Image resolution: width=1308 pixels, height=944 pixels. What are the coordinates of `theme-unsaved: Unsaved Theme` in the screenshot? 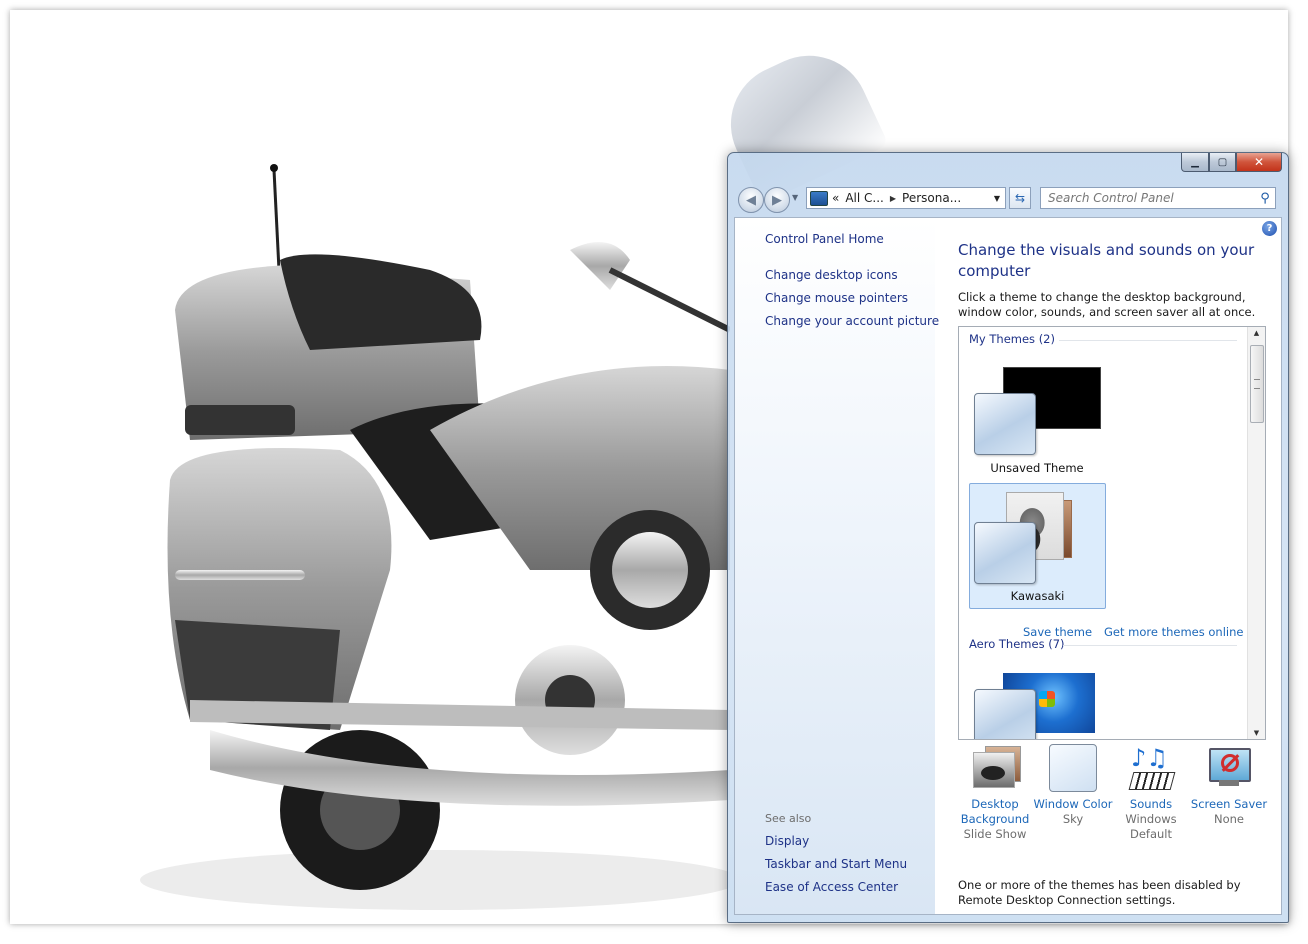 It's located at (1037, 417).